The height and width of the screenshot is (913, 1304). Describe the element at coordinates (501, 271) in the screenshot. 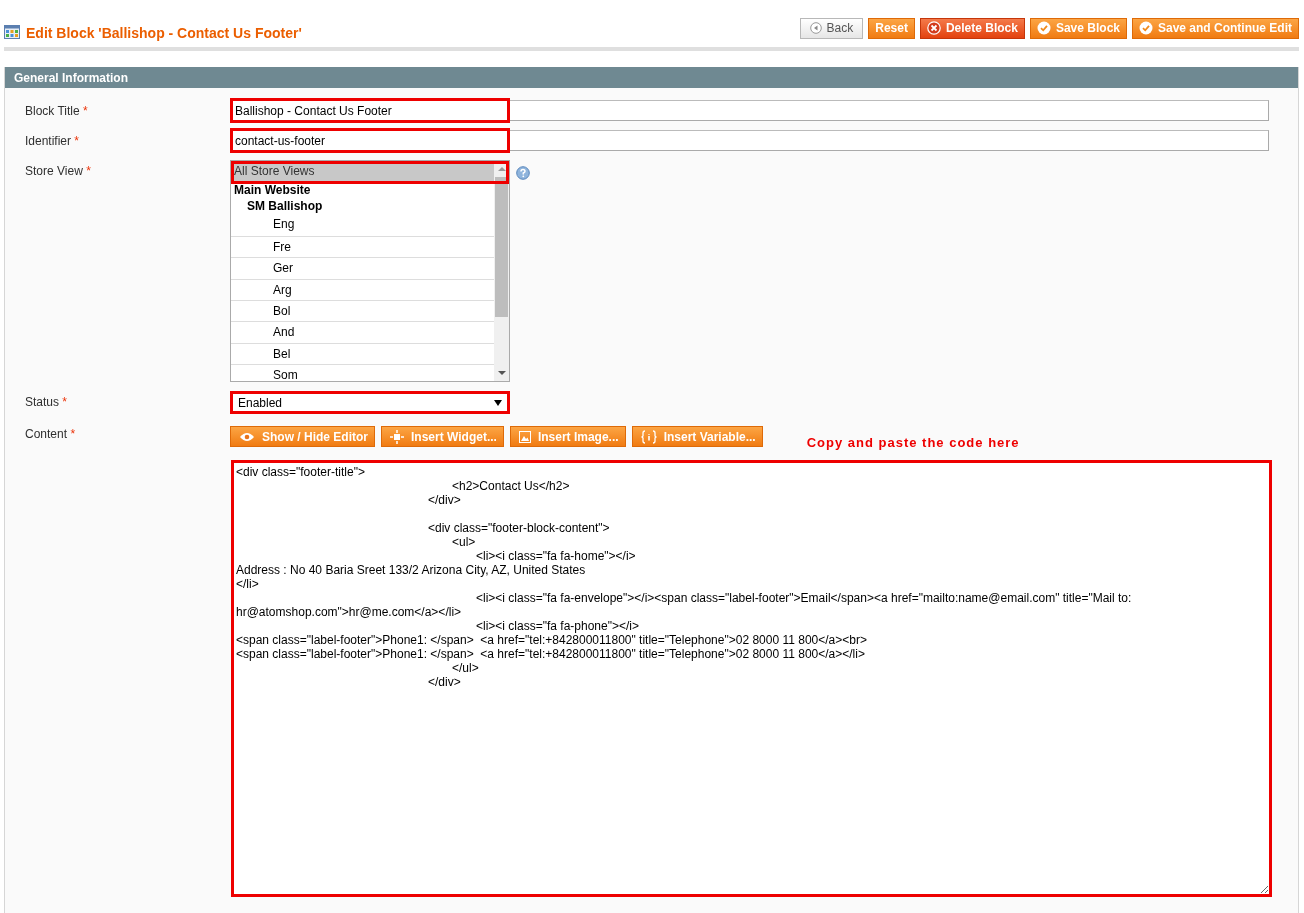

I see `scrollbar` at that location.